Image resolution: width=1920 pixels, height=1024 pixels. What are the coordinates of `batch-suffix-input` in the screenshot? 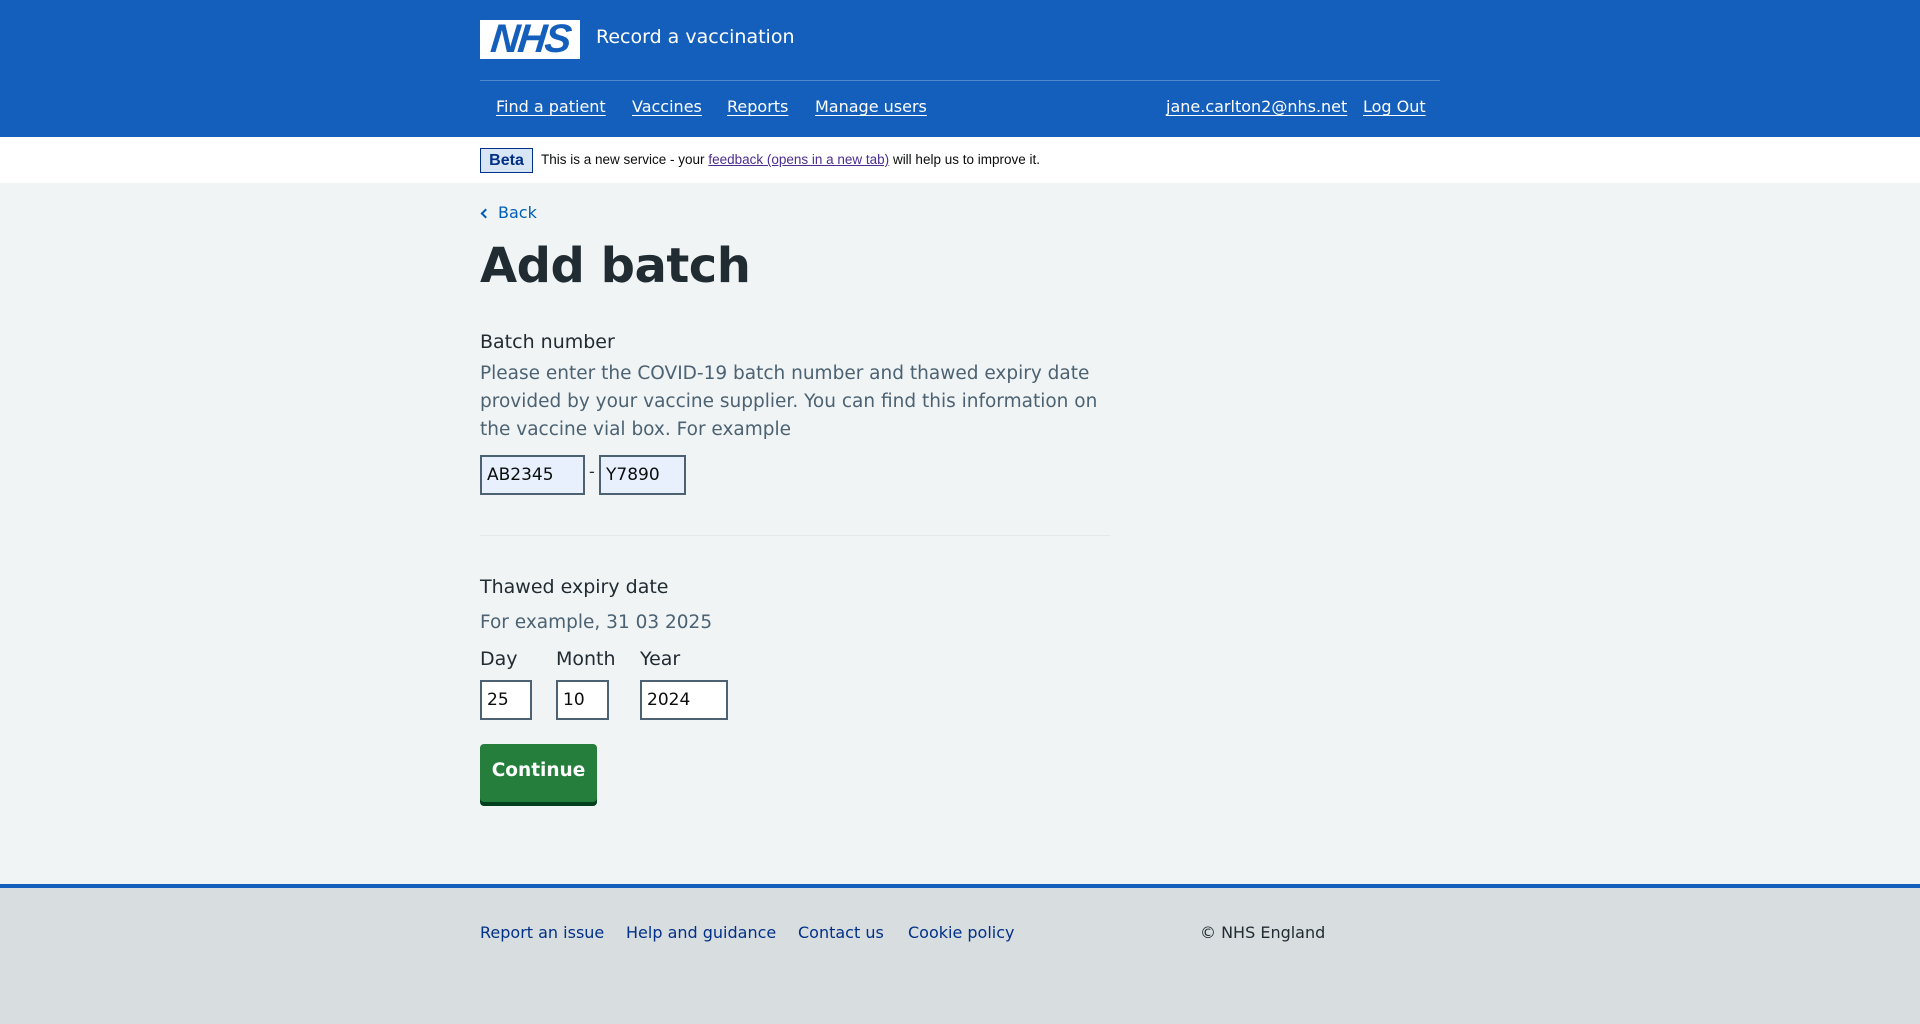 It's located at (642, 475).